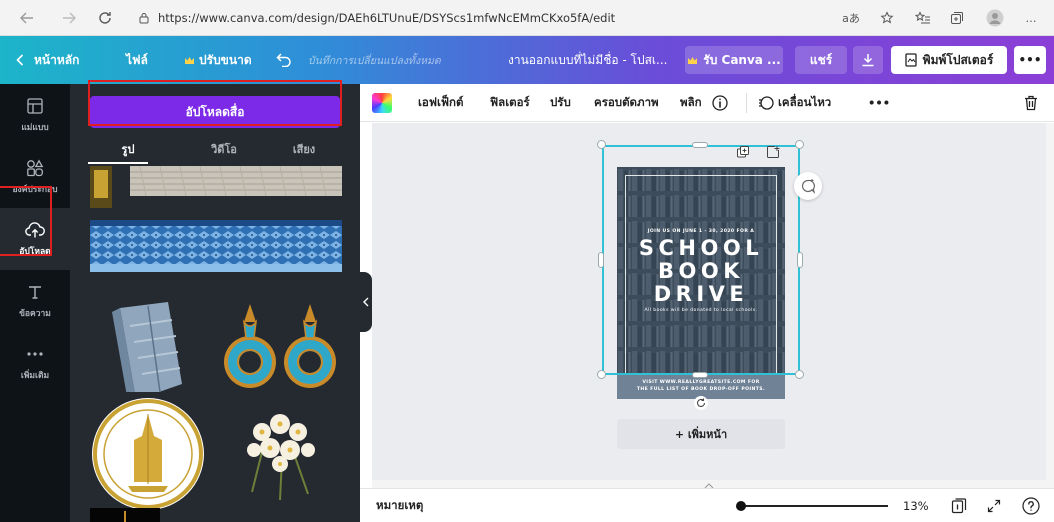 Image resolution: width=1054 pixels, height=522 pixels. What do you see at coordinates (304, 149) in the screenshot?
I see `tab-audio: เสียง` at bounding box center [304, 149].